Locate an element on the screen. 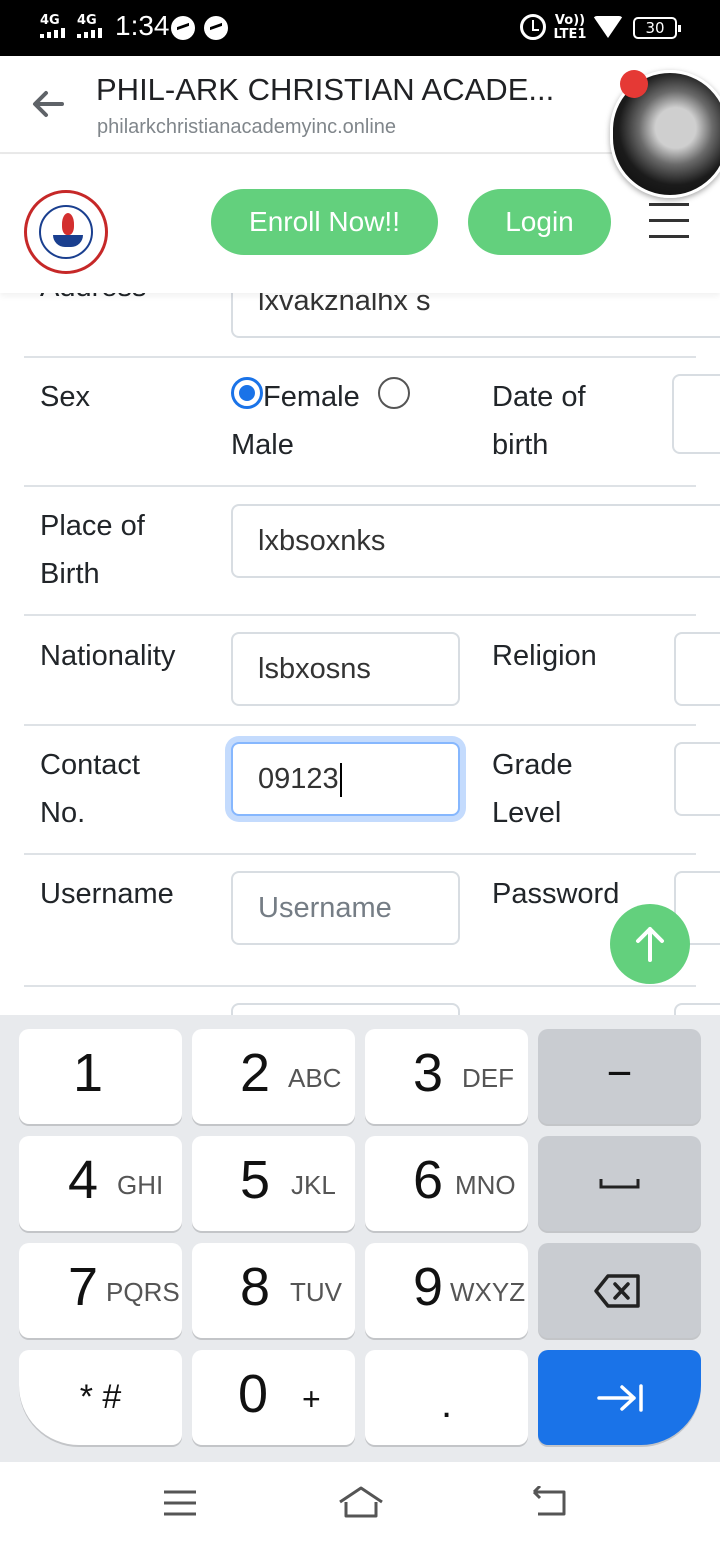 The width and height of the screenshot is (720, 1544). female-option-label: Female is located at coordinates (311, 397).